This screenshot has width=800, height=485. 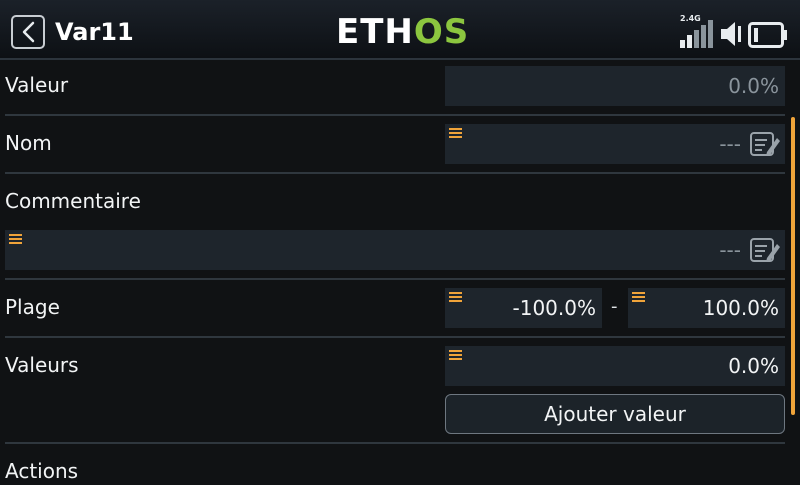 What do you see at coordinates (615, 366) in the screenshot?
I see `valeurs-field: 0.0%` at bounding box center [615, 366].